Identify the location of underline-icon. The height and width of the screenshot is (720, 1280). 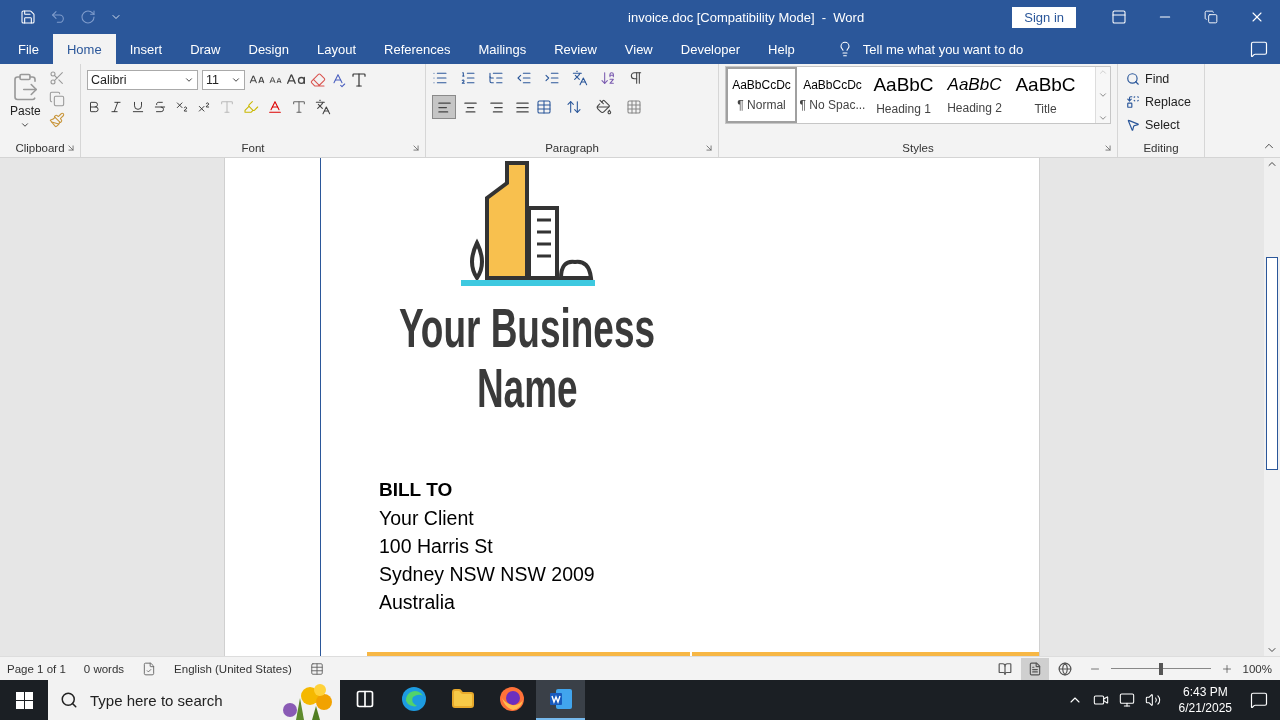
(138, 107).